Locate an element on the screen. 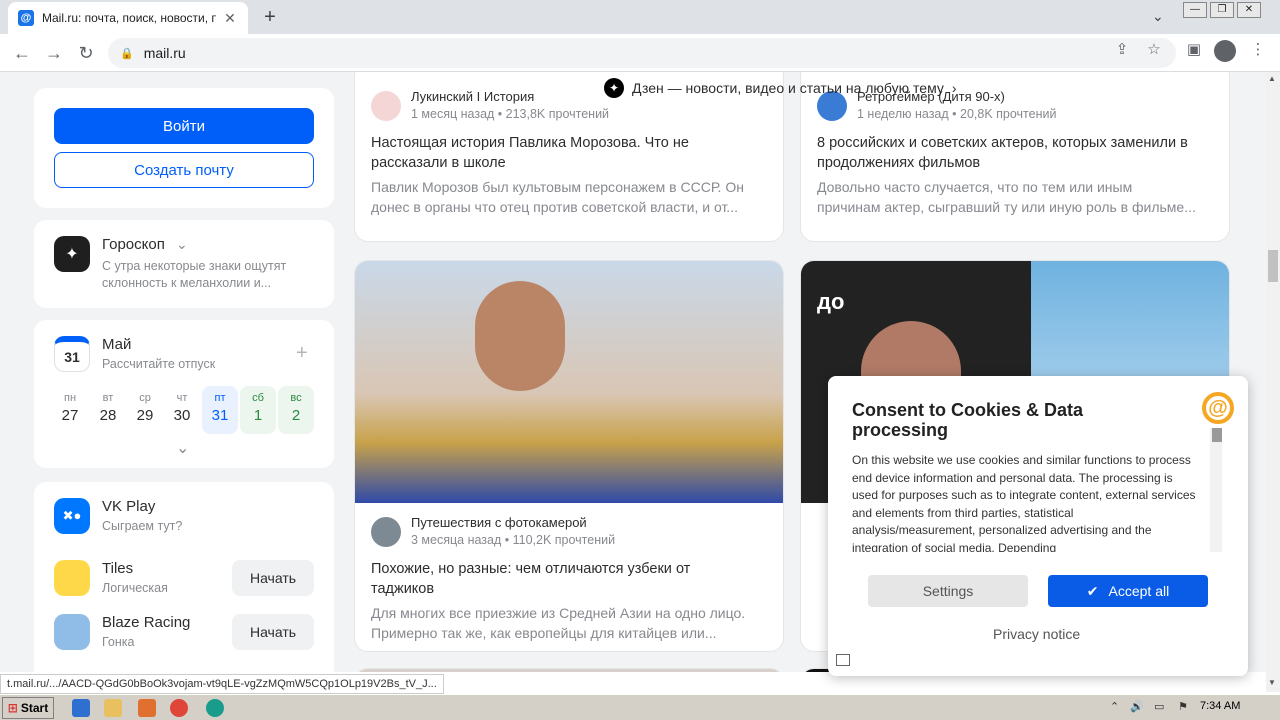  game-genre: Гонка is located at coordinates (118, 642).